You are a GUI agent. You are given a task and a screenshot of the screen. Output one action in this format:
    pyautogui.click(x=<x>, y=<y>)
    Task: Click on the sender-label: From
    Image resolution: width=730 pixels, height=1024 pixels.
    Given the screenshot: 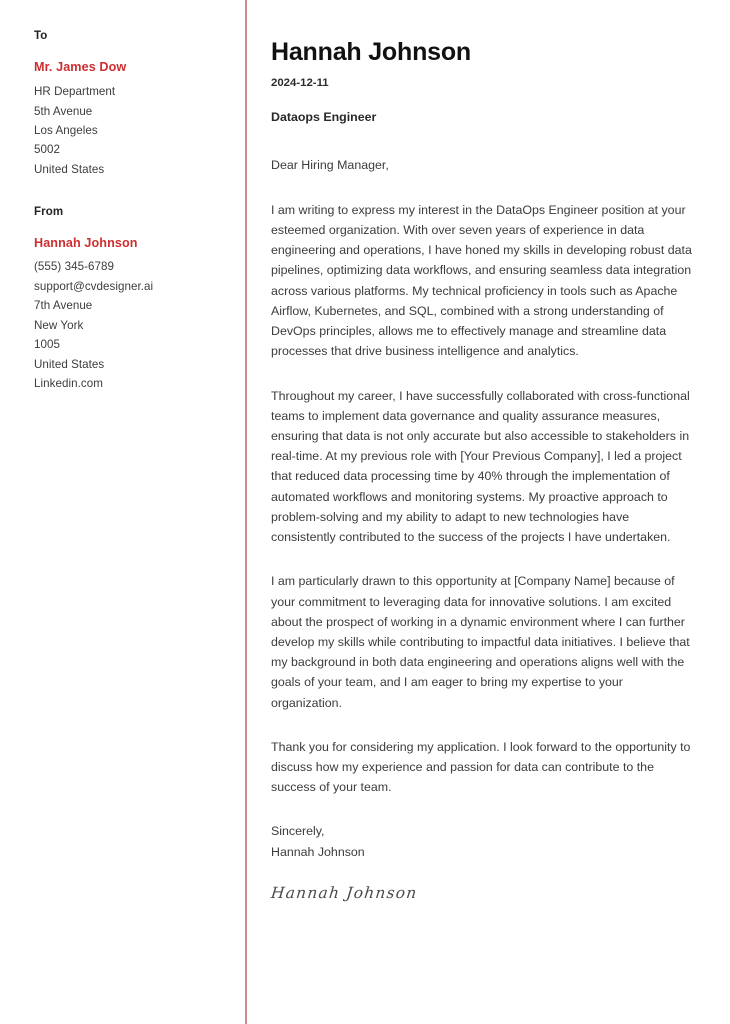 What is the action you would take?
    pyautogui.click(x=49, y=212)
    